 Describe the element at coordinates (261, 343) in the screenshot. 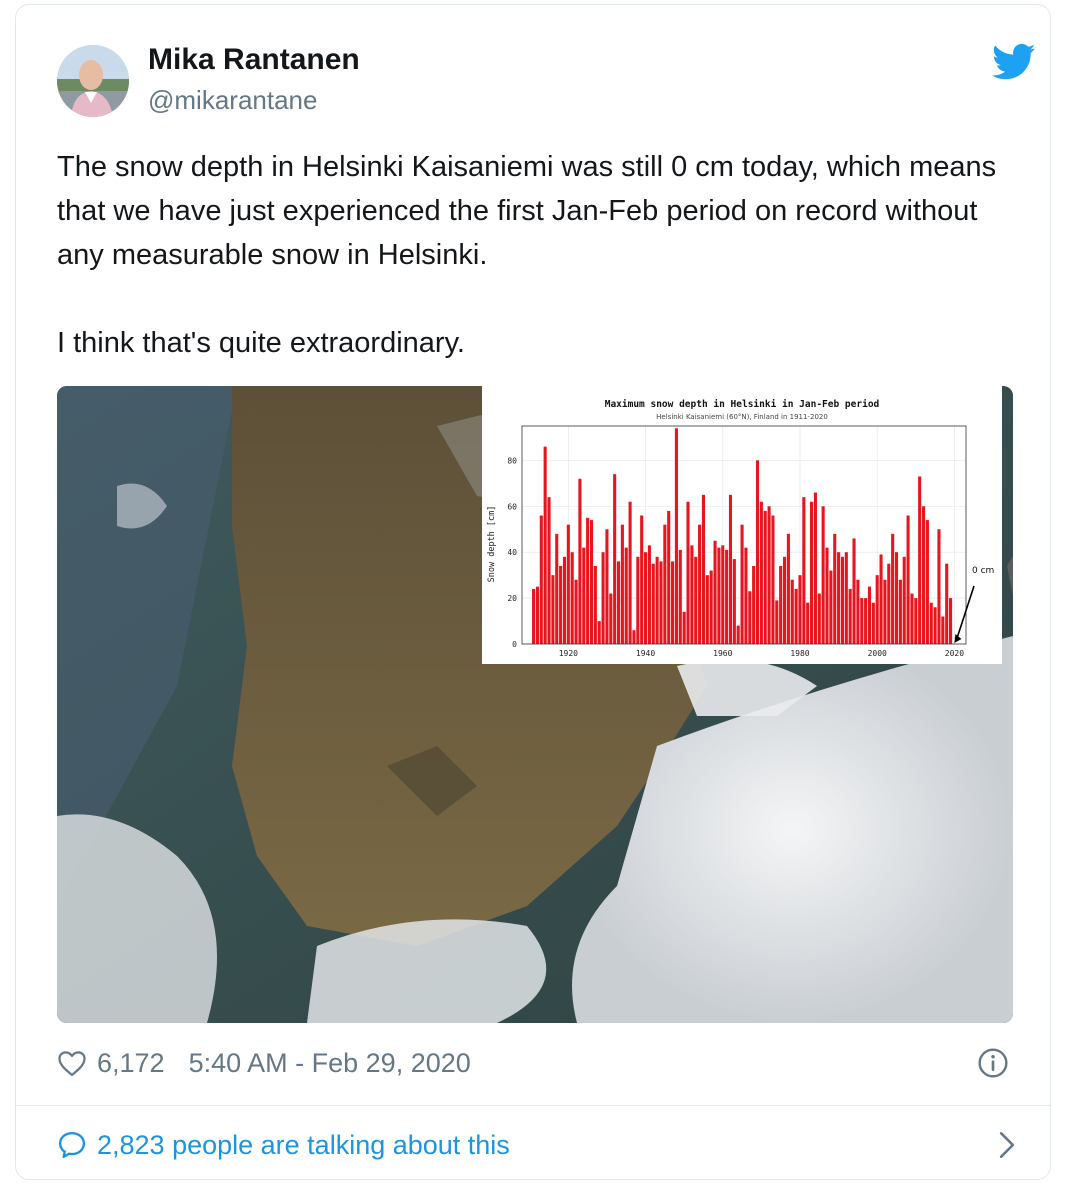

I see `tweet-paragraph: I think that's quite extraordinary.` at that location.